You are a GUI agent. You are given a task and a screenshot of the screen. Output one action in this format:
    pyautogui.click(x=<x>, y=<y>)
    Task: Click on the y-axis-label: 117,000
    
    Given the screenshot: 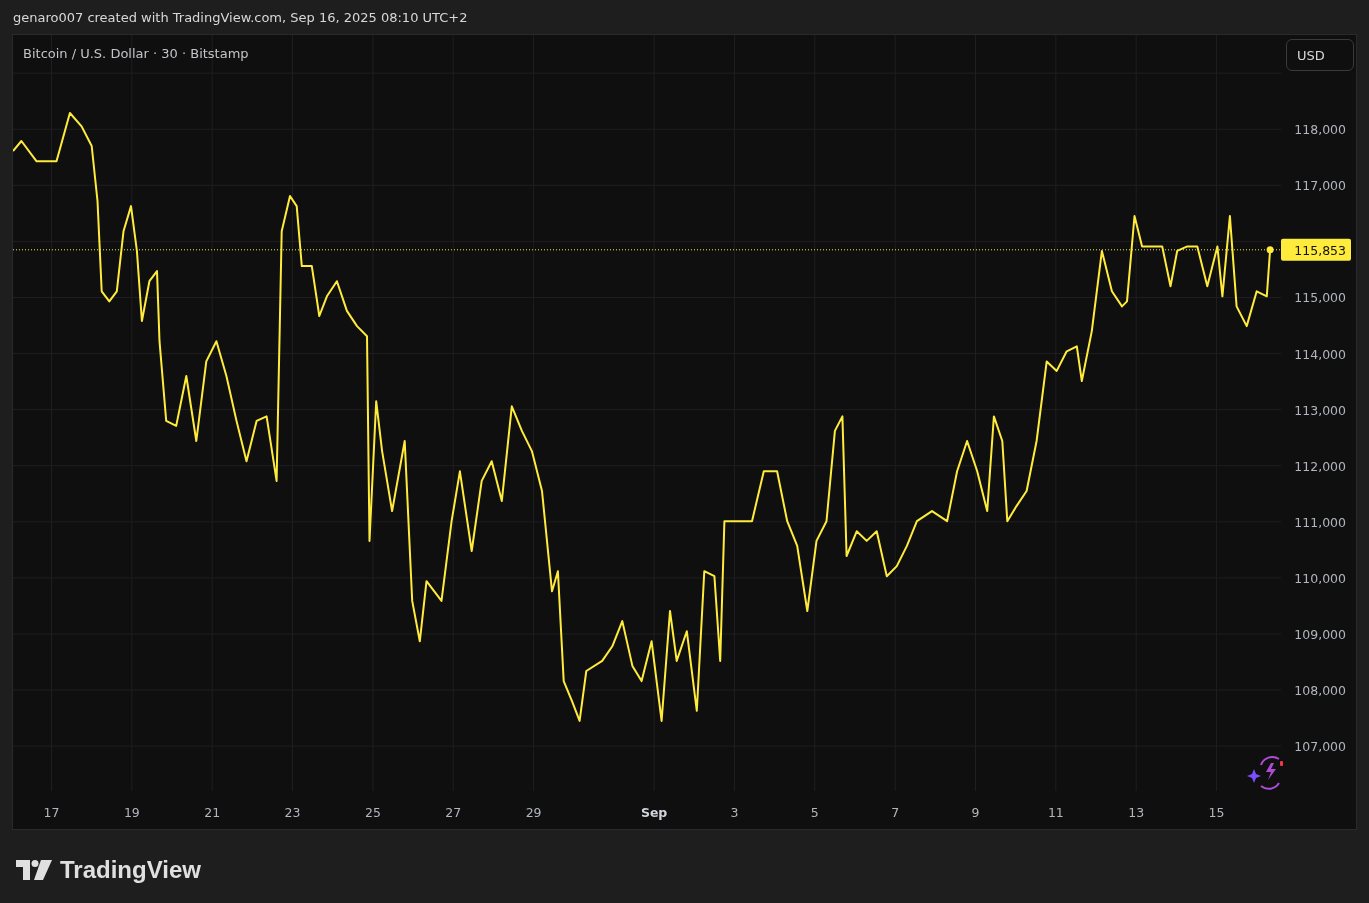 What is the action you would take?
    pyautogui.click(x=1320, y=186)
    